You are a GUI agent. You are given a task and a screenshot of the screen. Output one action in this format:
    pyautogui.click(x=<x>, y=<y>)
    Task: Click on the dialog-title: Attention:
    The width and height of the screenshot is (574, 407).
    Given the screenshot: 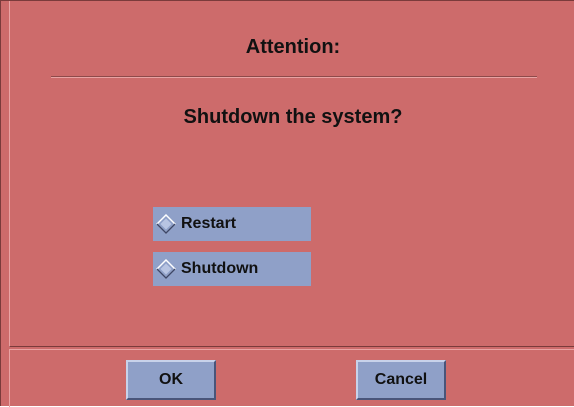 What is the action you would take?
    pyautogui.click(x=293, y=47)
    